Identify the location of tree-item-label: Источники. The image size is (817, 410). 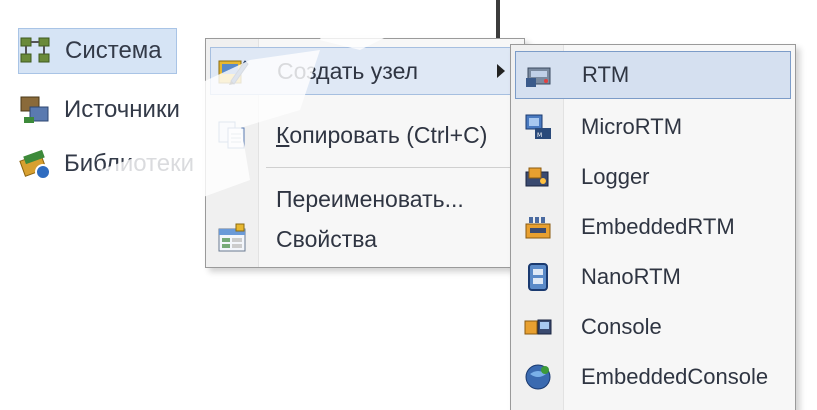
(122, 109).